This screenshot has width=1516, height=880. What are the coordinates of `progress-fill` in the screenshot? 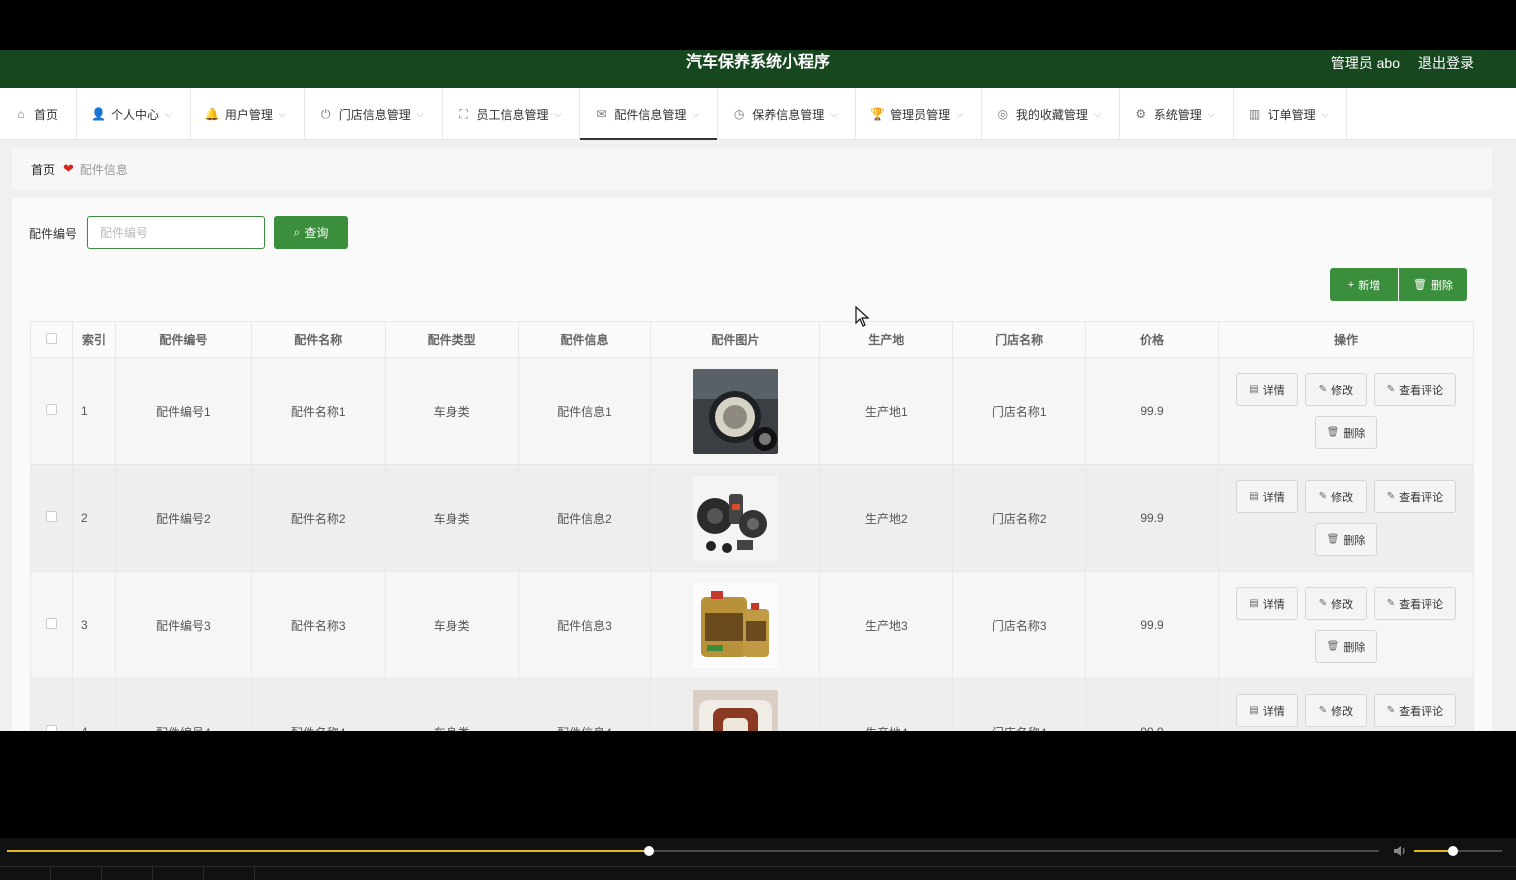 It's located at (328, 851).